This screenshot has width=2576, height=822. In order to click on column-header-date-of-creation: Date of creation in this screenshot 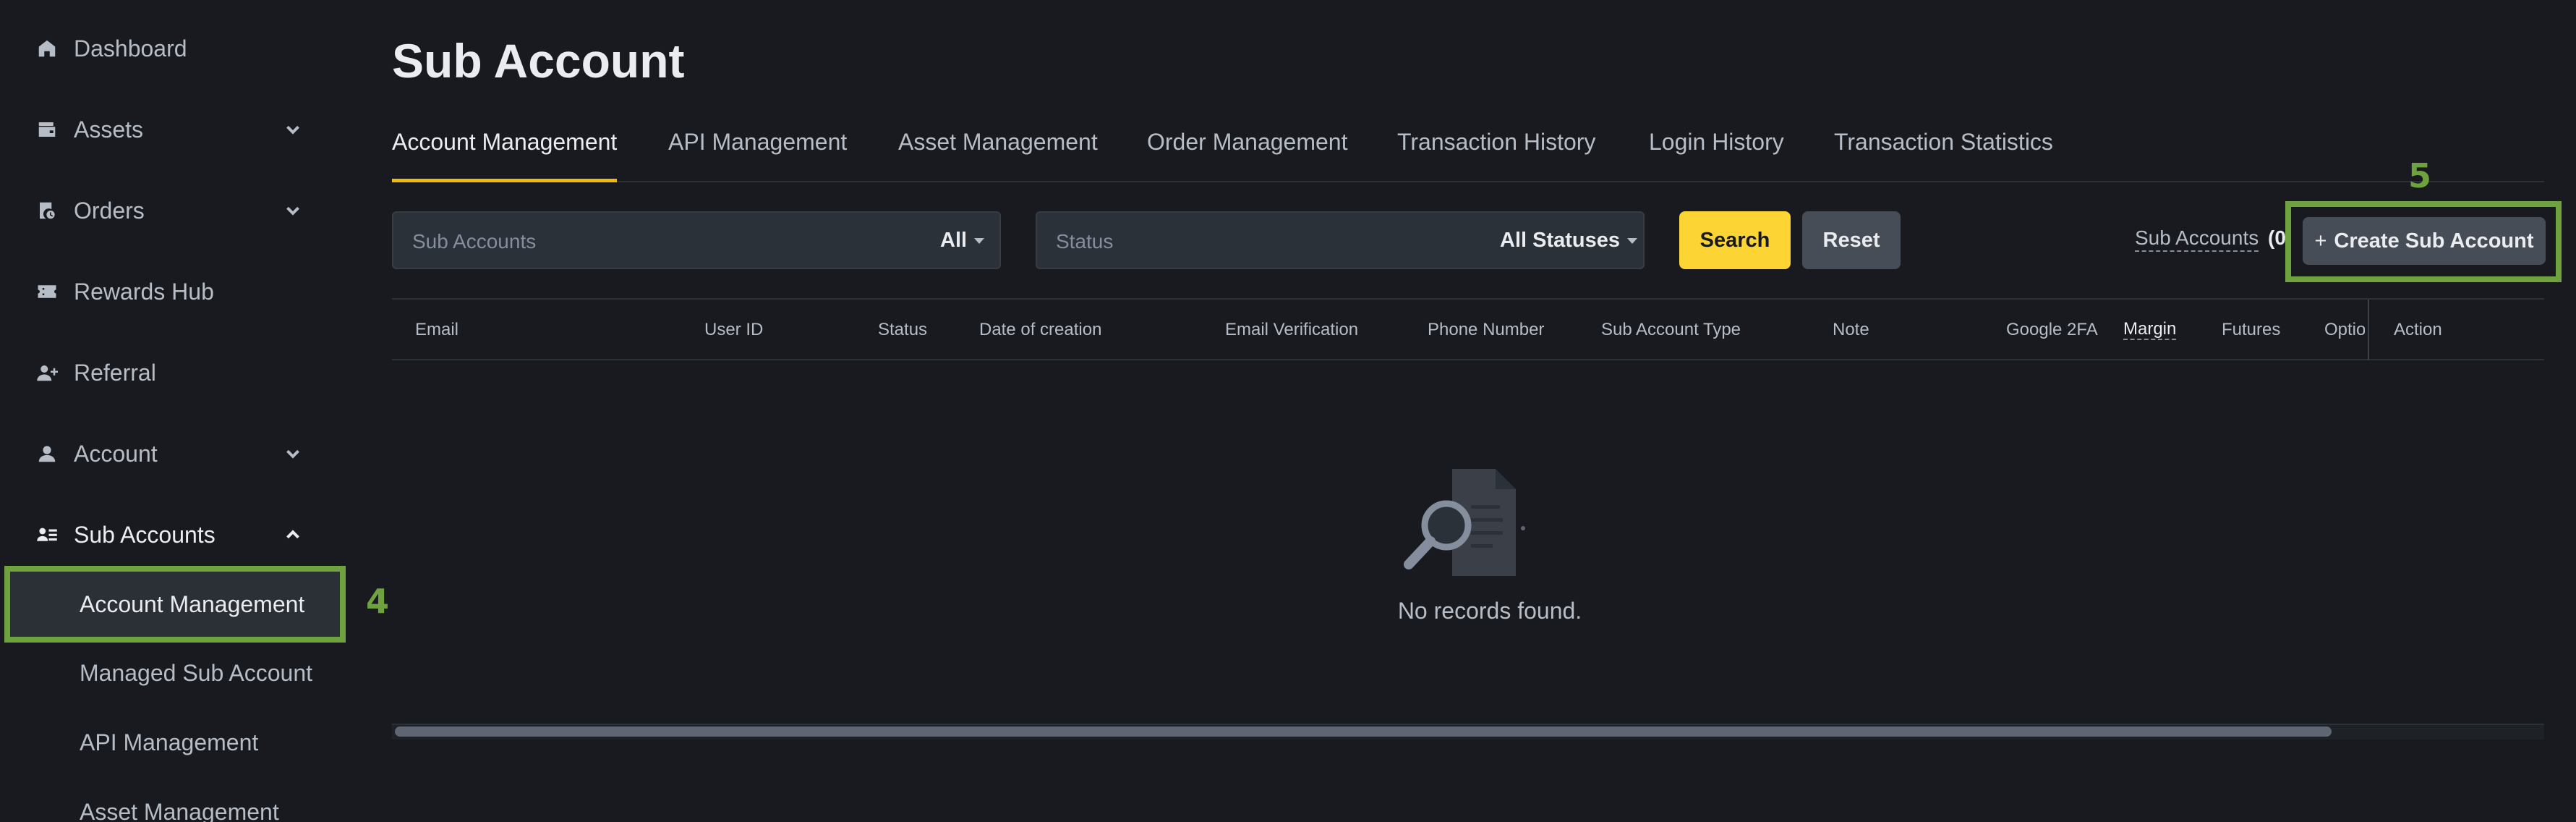, I will do `click(1040, 329)`.